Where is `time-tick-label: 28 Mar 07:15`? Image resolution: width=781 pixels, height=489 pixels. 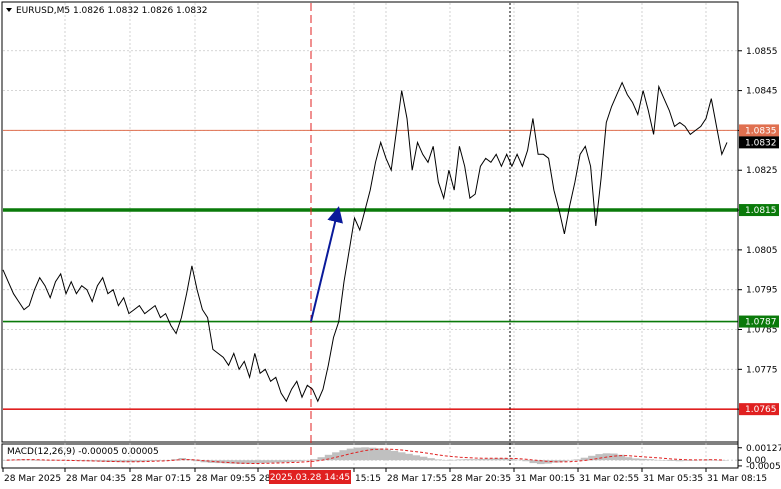 time-tick-label: 28 Mar 07:15 is located at coordinates (161, 479).